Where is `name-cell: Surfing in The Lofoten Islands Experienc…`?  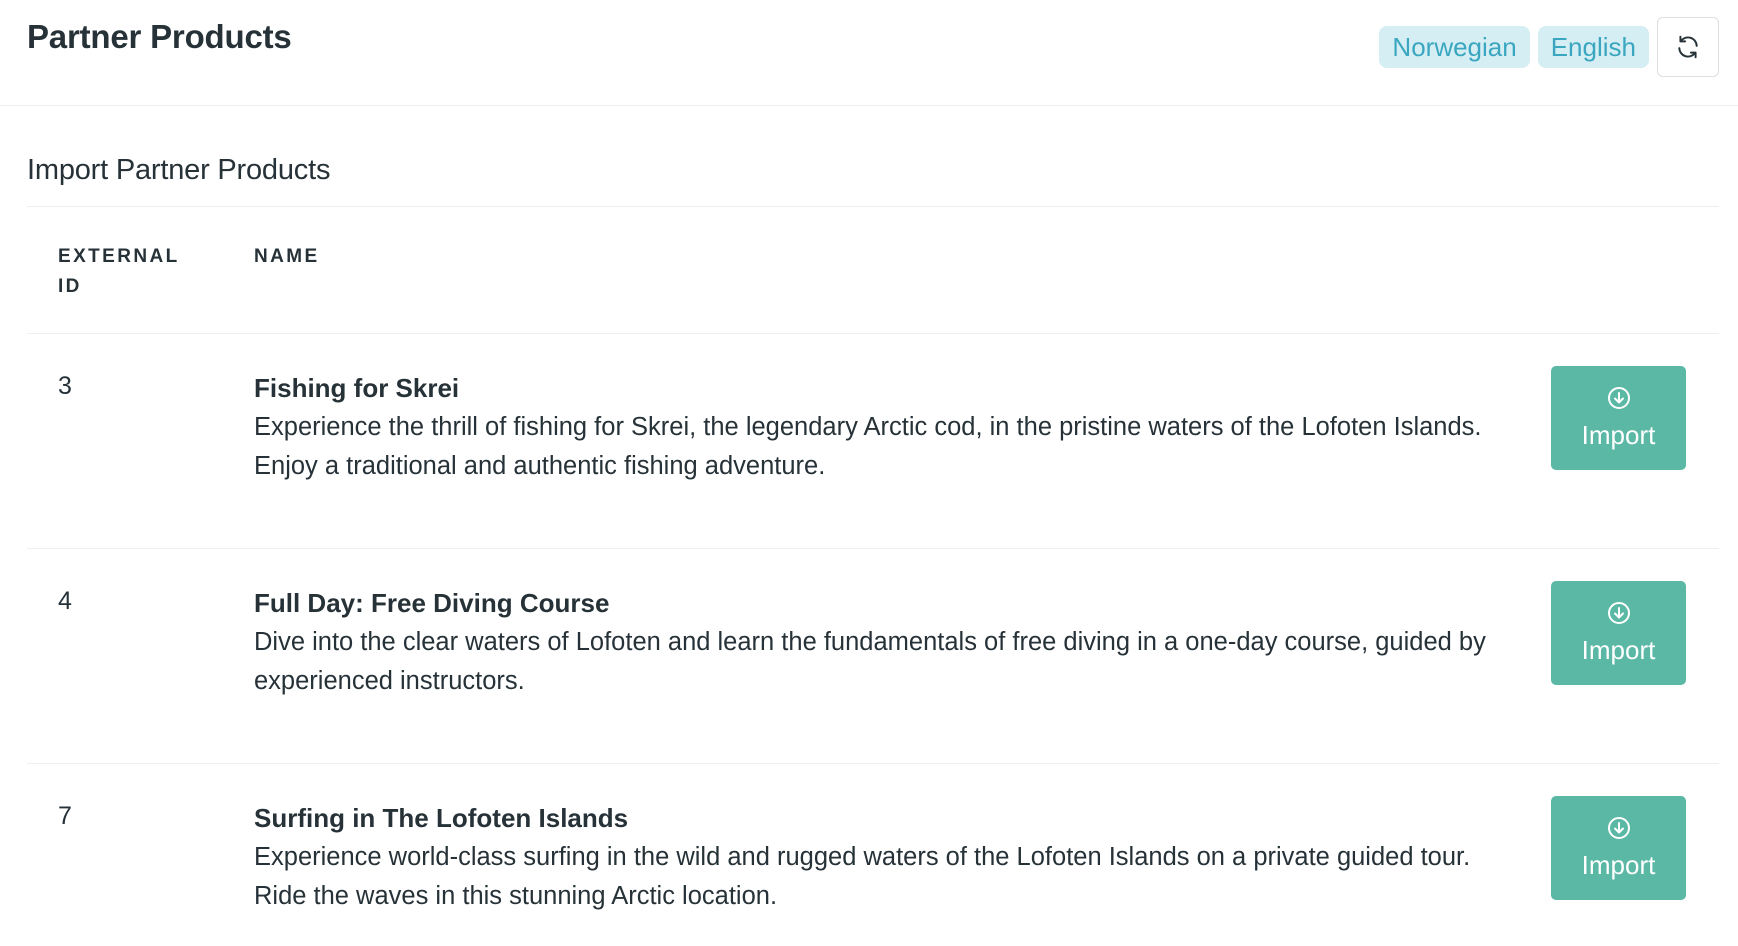 name-cell: Surfing in The Lofoten Islands Experienc… is located at coordinates (874, 858).